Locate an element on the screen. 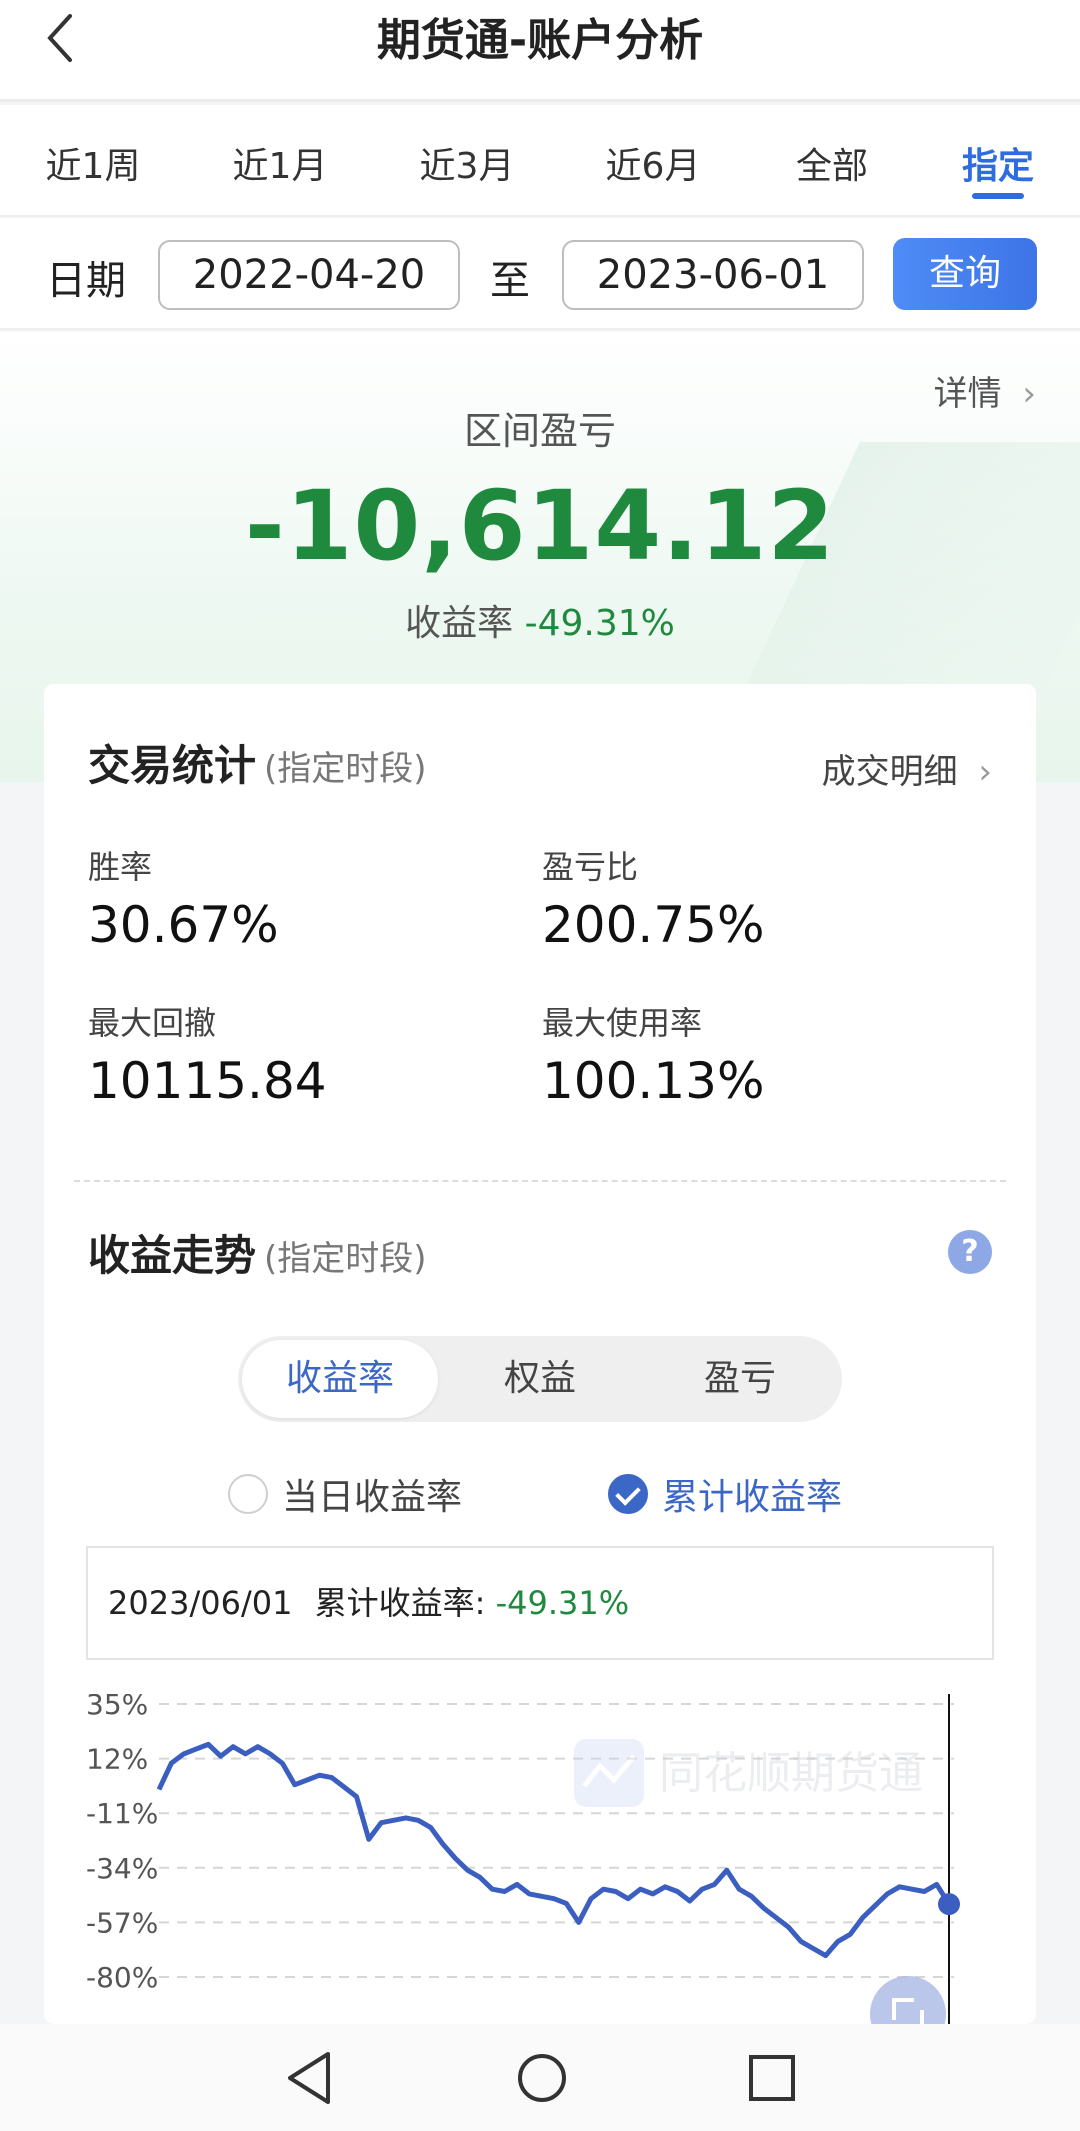  help-icon: ? is located at coordinates (970, 1252).